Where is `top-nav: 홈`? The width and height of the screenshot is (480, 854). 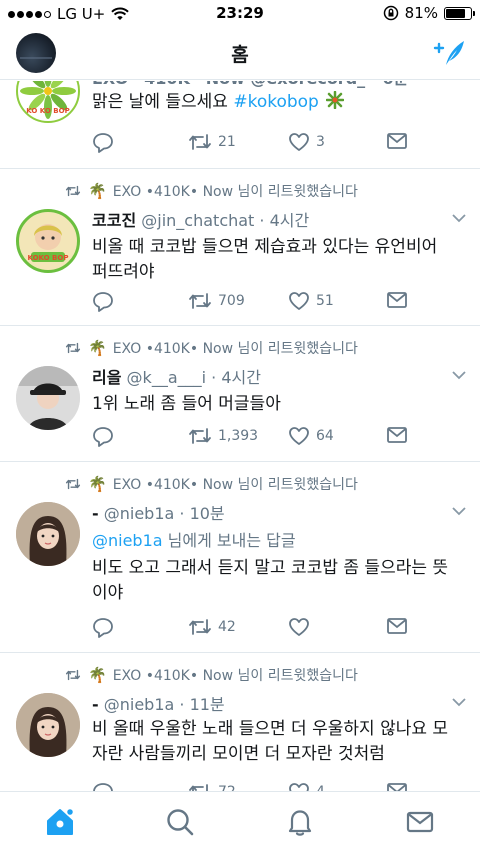 top-nav: 홈 is located at coordinates (240, 54).